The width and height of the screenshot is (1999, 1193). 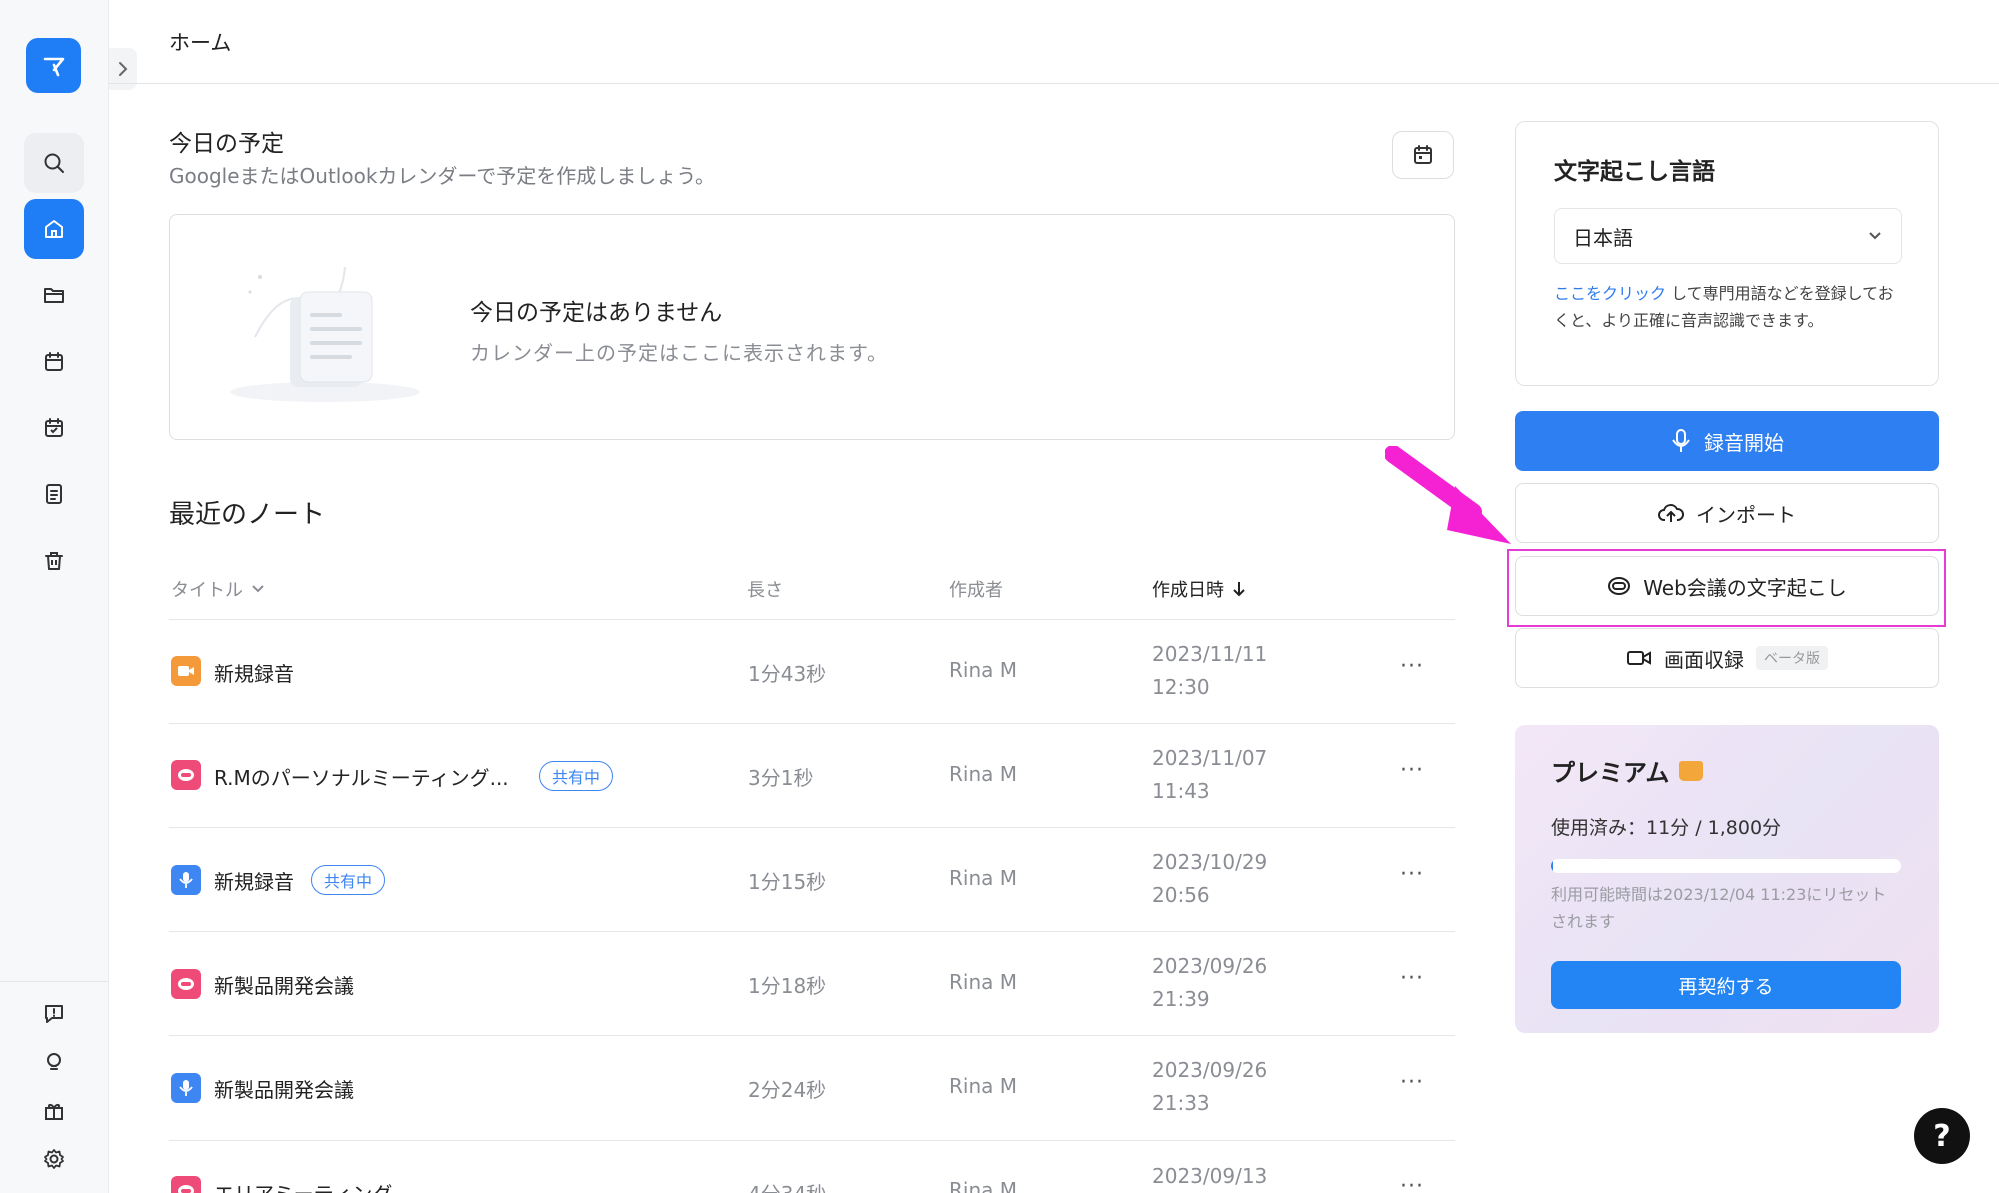 I want to click on sidebar, so click(x=54, y=596).